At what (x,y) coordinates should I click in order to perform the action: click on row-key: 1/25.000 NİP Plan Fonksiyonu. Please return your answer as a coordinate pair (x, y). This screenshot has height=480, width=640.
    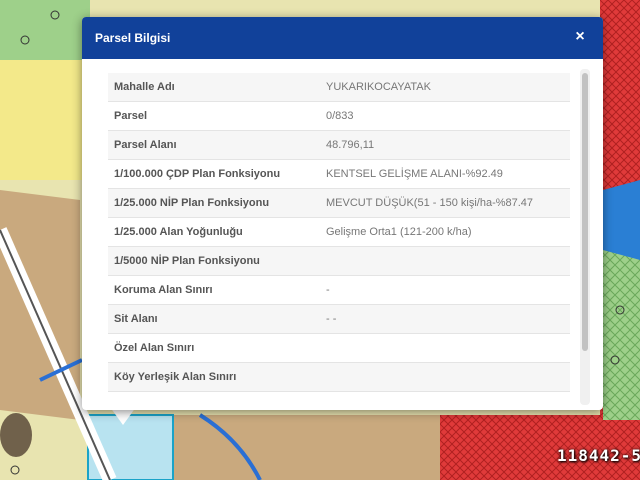
    Looking at the image, I should click on (214, 203).